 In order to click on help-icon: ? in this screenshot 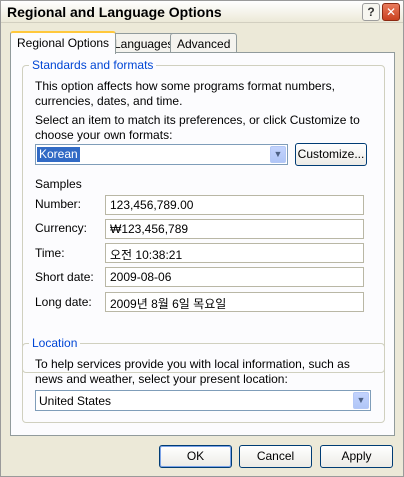, I will do `click(371, 12)`.